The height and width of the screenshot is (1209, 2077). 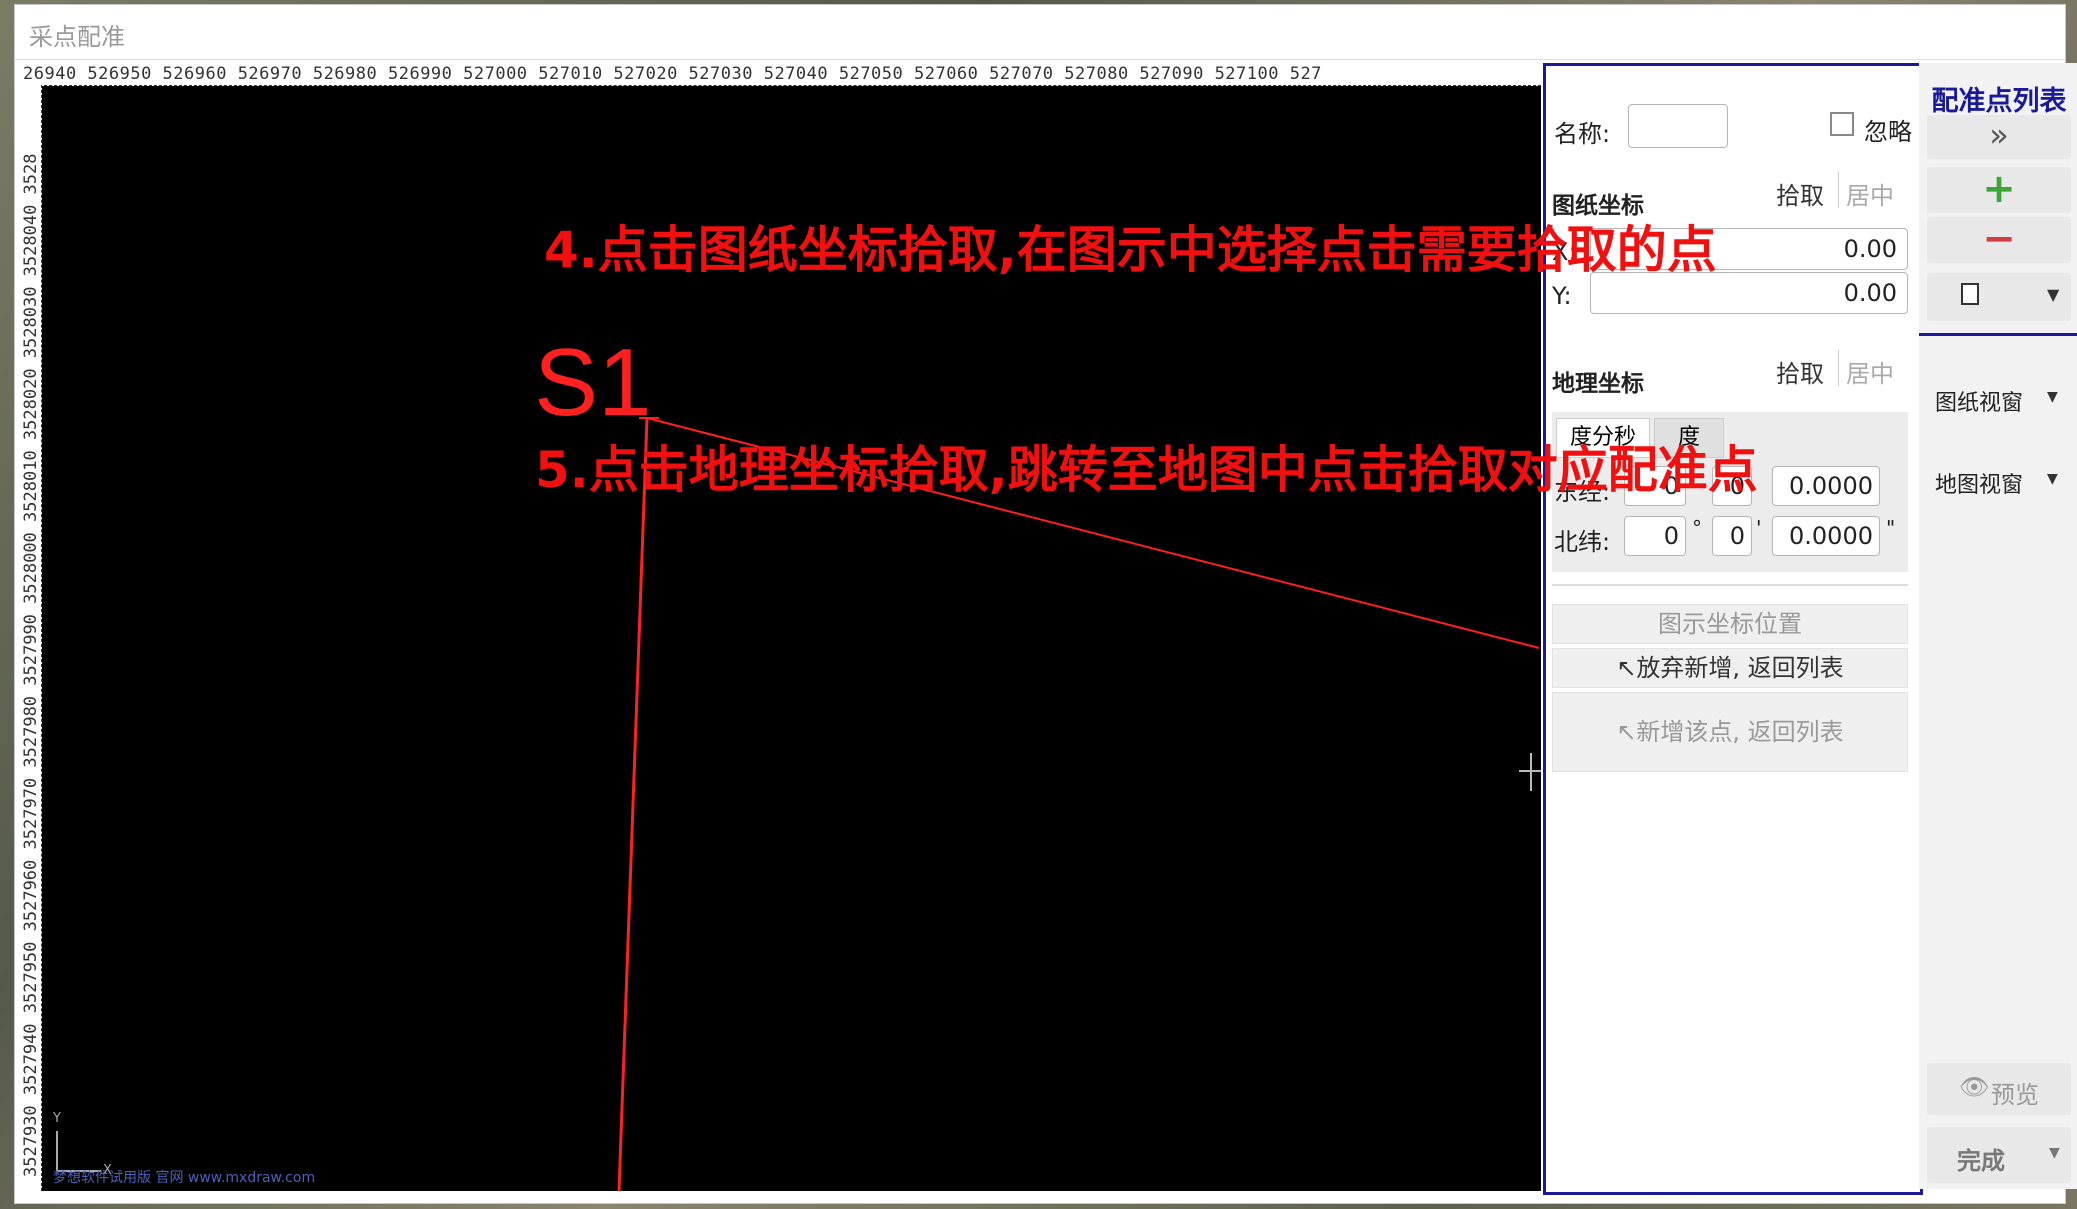 What do you see at coordinates (1999, 297) in the screenshot?
I see `copy-dropdown: ▼` at bounding box center [1999, 297].